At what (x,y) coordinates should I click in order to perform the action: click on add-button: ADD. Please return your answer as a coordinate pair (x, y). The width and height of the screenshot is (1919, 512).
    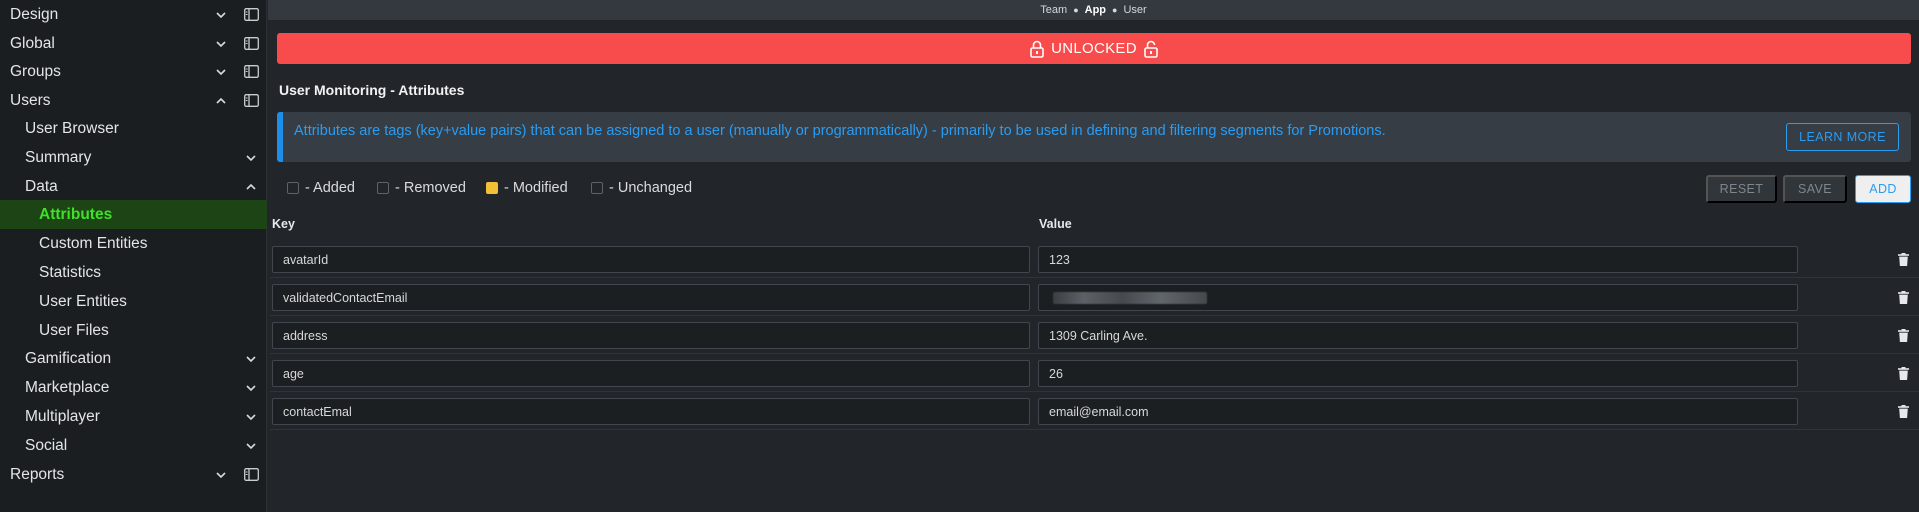
    Looking at the image, I should click on (1883, 189).